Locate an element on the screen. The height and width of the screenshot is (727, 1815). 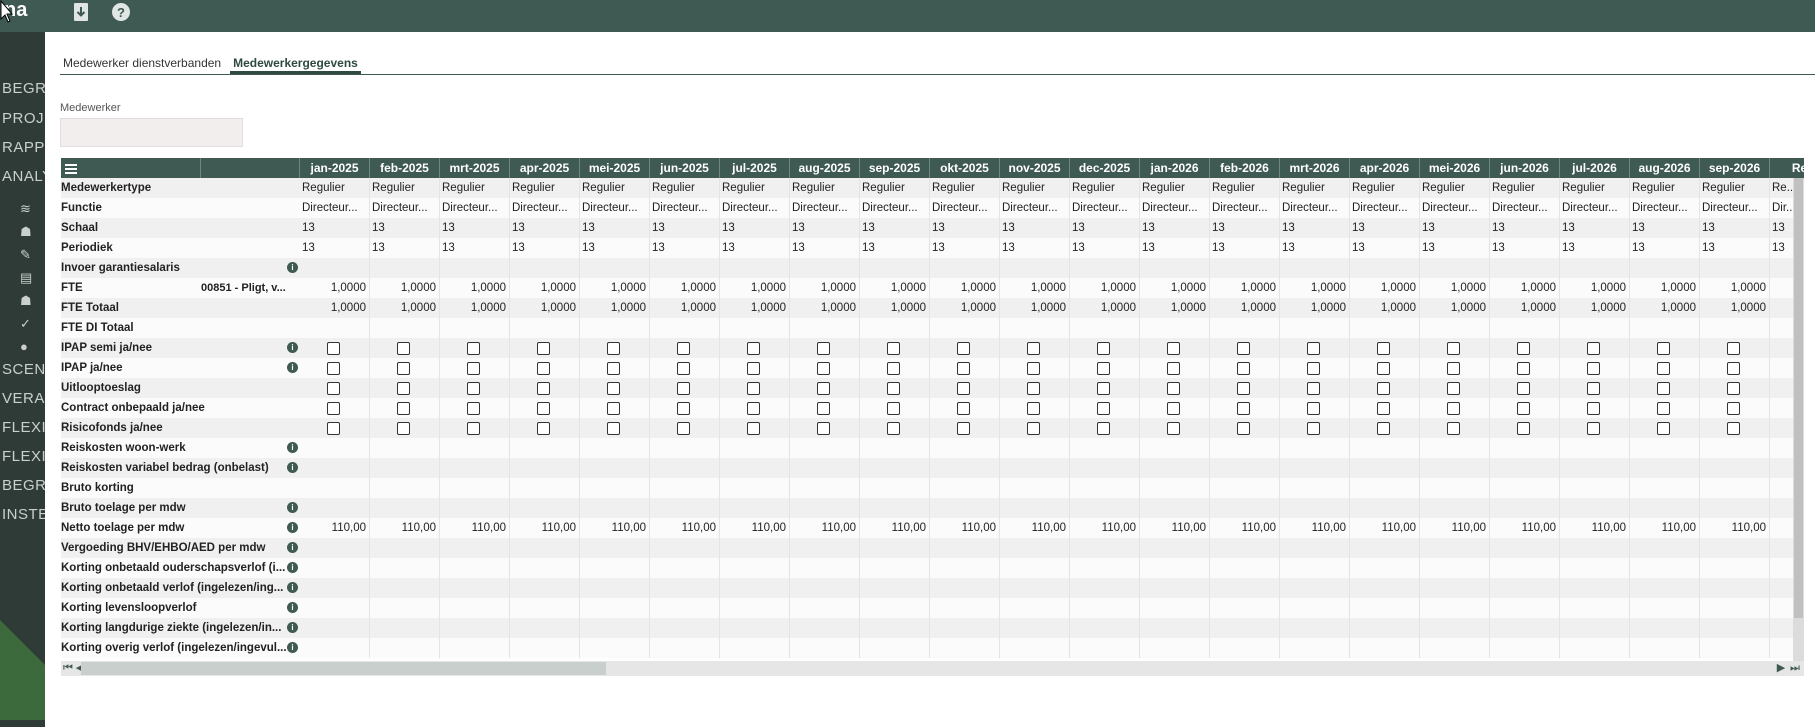
sidebar-item-9: INSTE is located at coordinates (23, 514).